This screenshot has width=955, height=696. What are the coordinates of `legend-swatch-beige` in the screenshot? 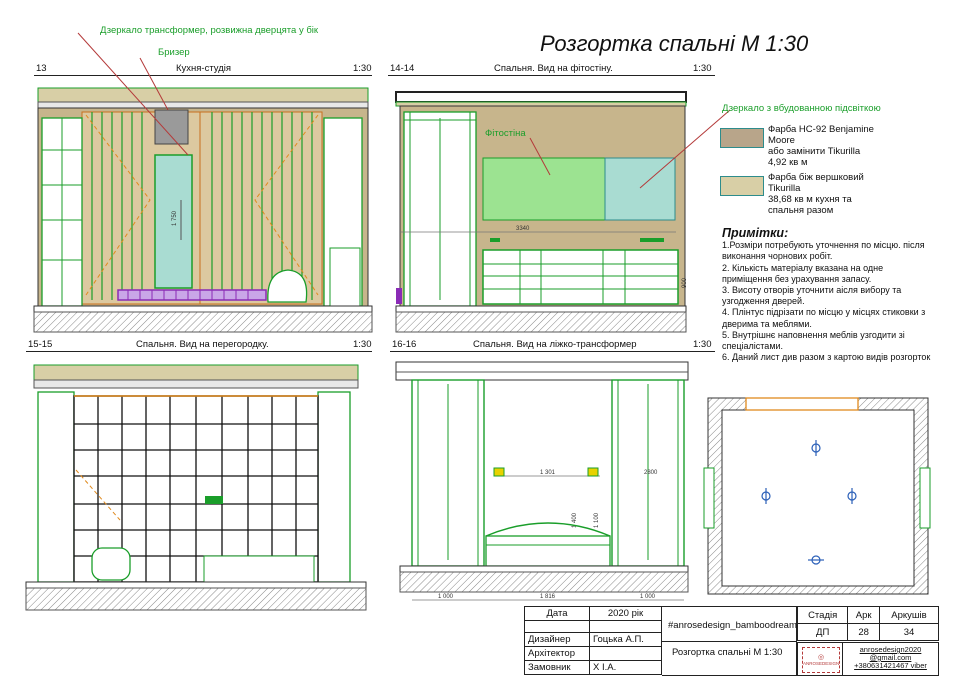 It's located at (742, 186).